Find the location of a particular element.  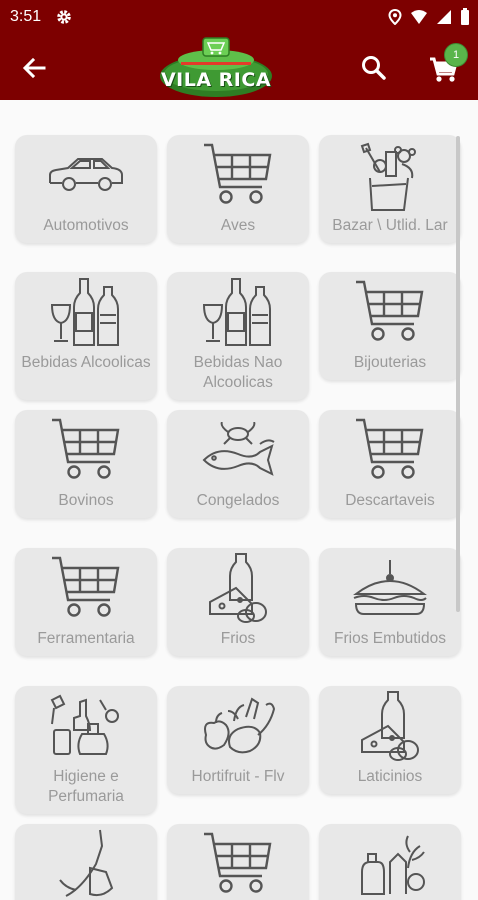

category-label: Laticinios is located at coordinates (390, 776).